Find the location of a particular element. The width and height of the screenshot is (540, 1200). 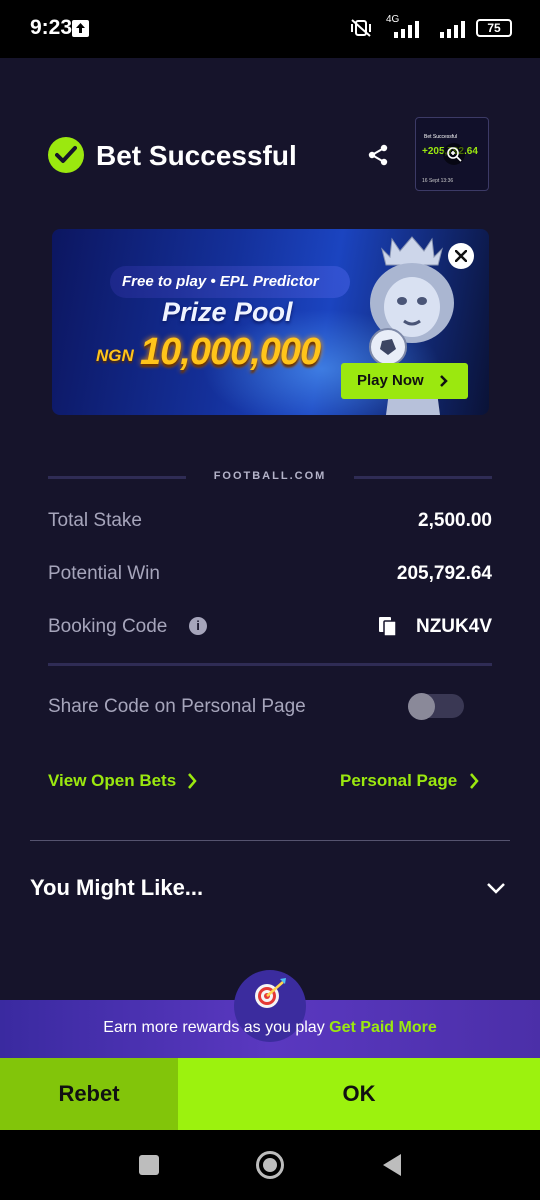

share-icon is located at coordinates (378, 155).